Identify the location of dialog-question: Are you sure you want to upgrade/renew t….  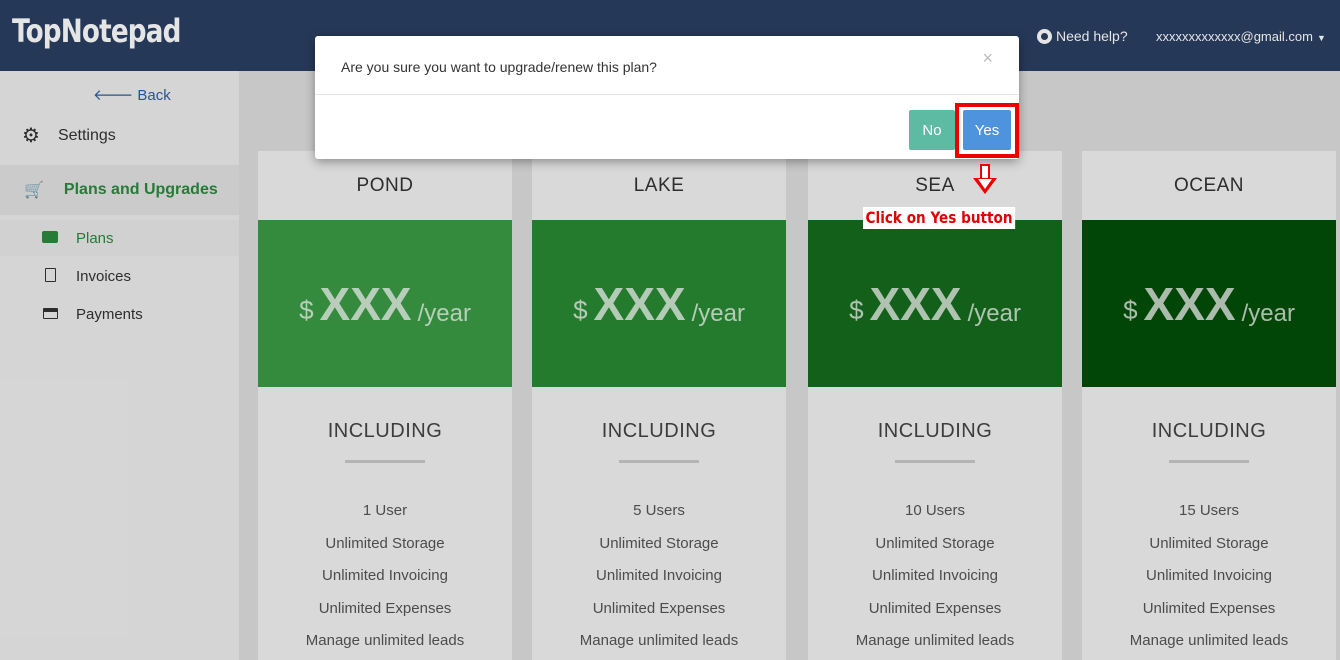
(499, 67).